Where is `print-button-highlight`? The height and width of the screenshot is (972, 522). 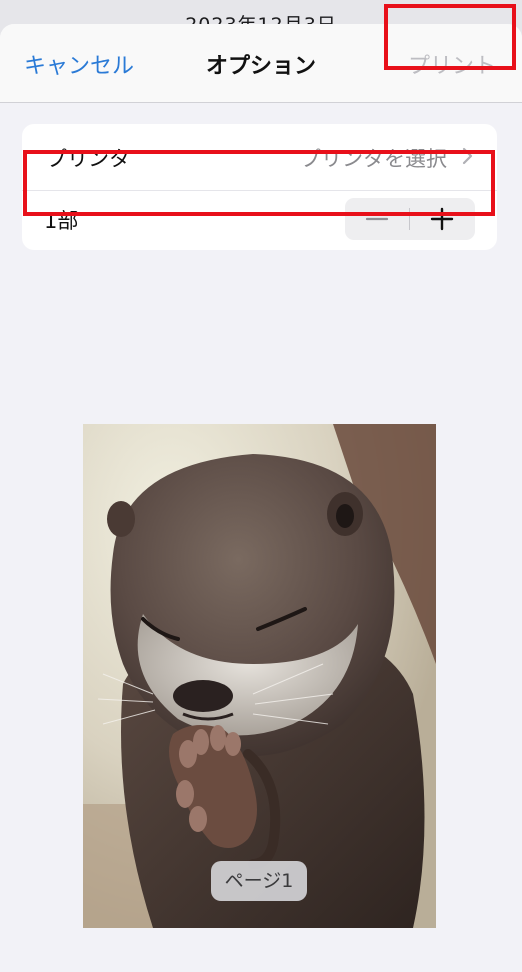
print-button-highlight is located at coordinates (450, 37).